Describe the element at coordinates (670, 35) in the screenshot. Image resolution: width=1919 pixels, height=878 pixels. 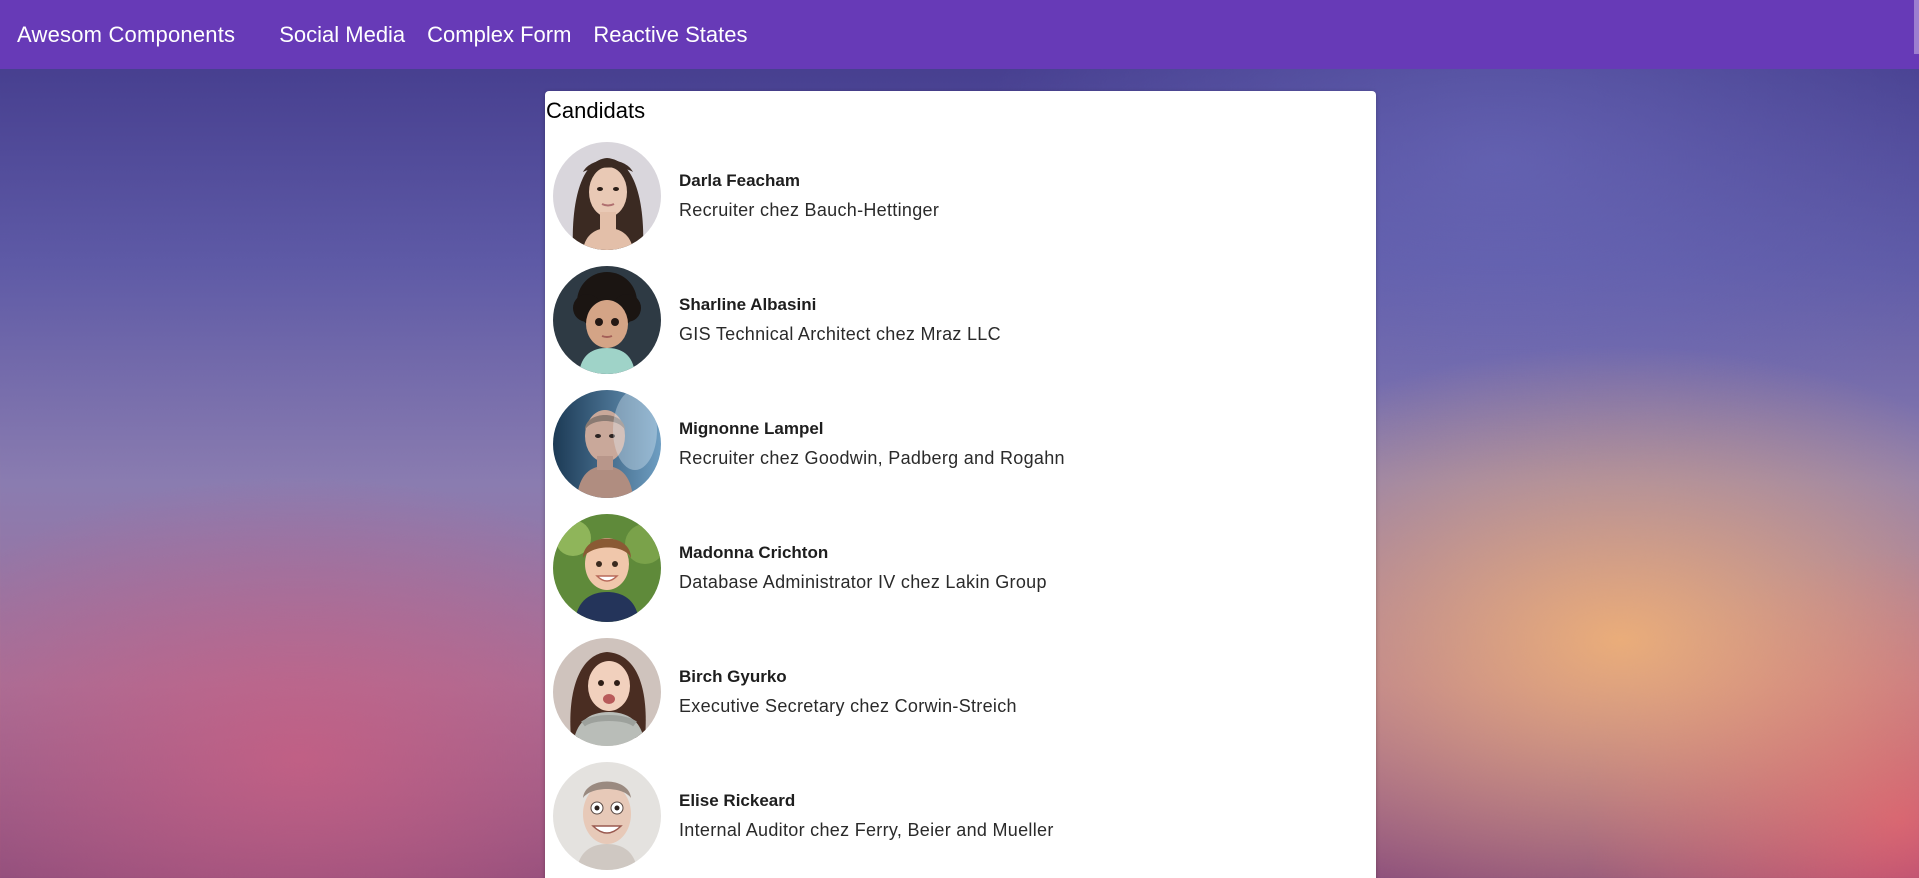
I see `nav-link-reactive-states: Reactive States` at that location.